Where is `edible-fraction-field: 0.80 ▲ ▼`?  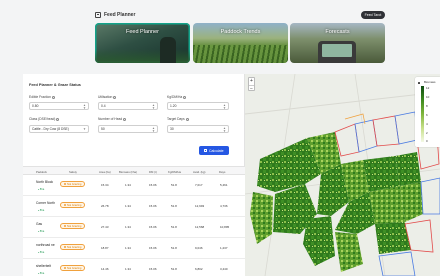
edible-fraction-field: 0.80 ▲ ▼ is located at coordinates (59, 106).